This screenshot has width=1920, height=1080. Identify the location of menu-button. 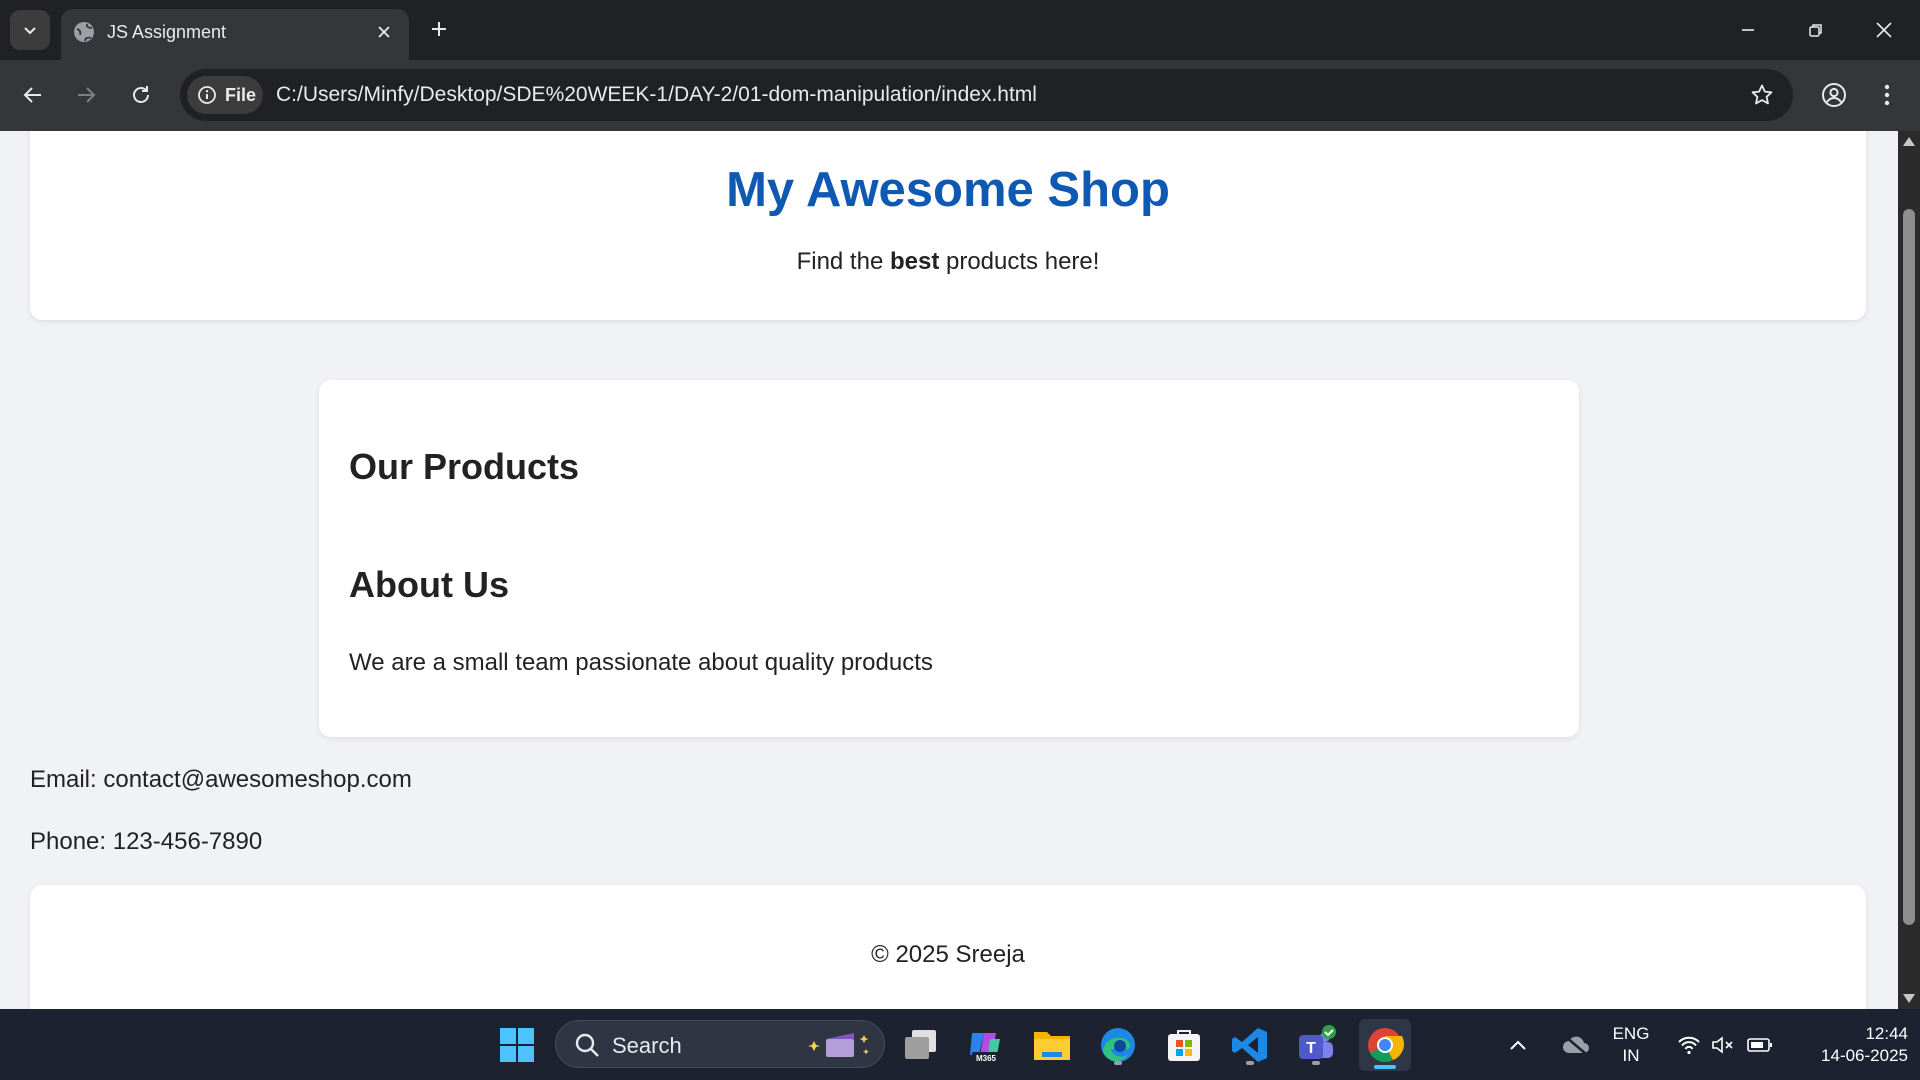
(1887, 95).